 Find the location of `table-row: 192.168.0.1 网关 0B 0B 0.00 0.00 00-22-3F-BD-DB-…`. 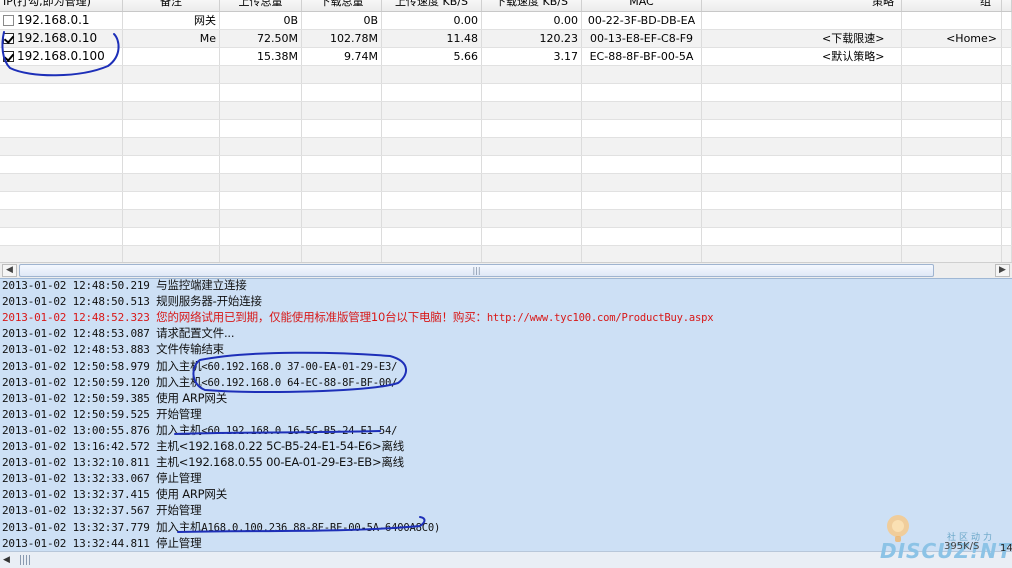

table-row: 192.168.0.1 网关 0B 0B 0.00 0.00 00-22-3F-BD-DB-… is located at coordinates (506, 21).